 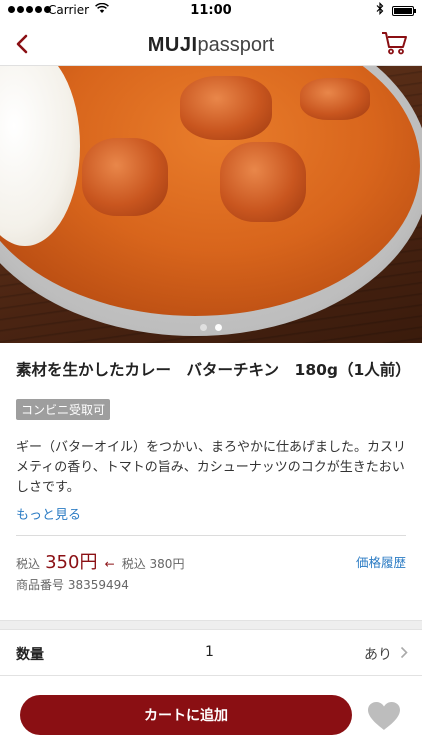 I want to click on status-time: 11:00, so click(x=211, y=10).